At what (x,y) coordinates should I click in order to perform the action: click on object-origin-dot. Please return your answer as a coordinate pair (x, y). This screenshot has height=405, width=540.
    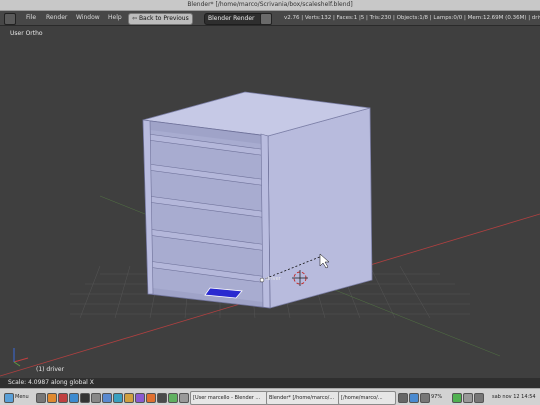
    Looking at the image, I should click on (262, 280).